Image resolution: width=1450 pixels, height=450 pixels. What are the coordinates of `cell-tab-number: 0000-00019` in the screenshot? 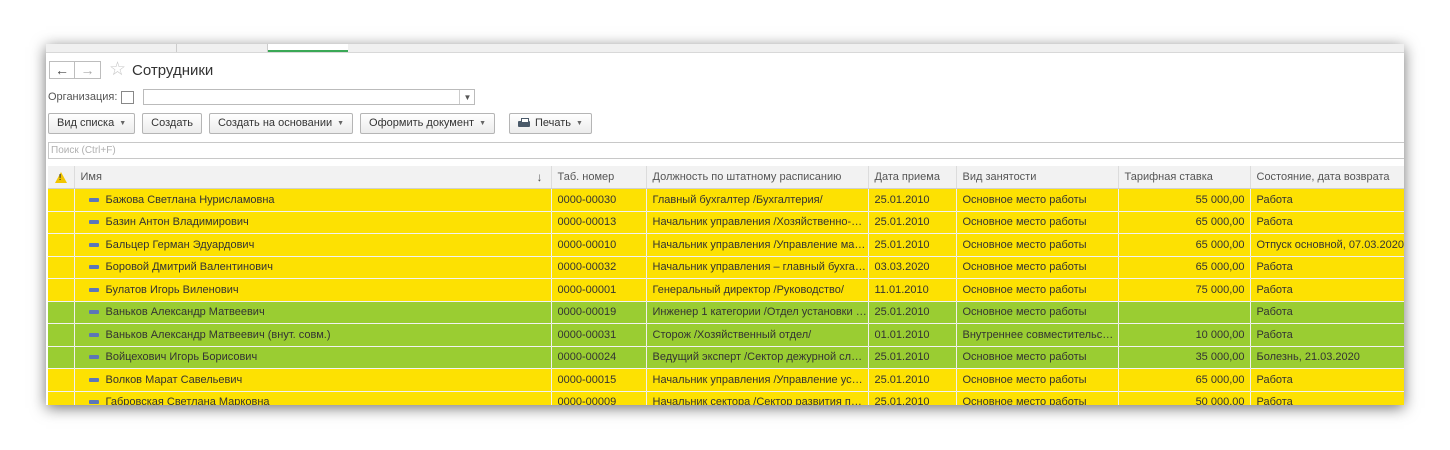 It's located at (599, 312).